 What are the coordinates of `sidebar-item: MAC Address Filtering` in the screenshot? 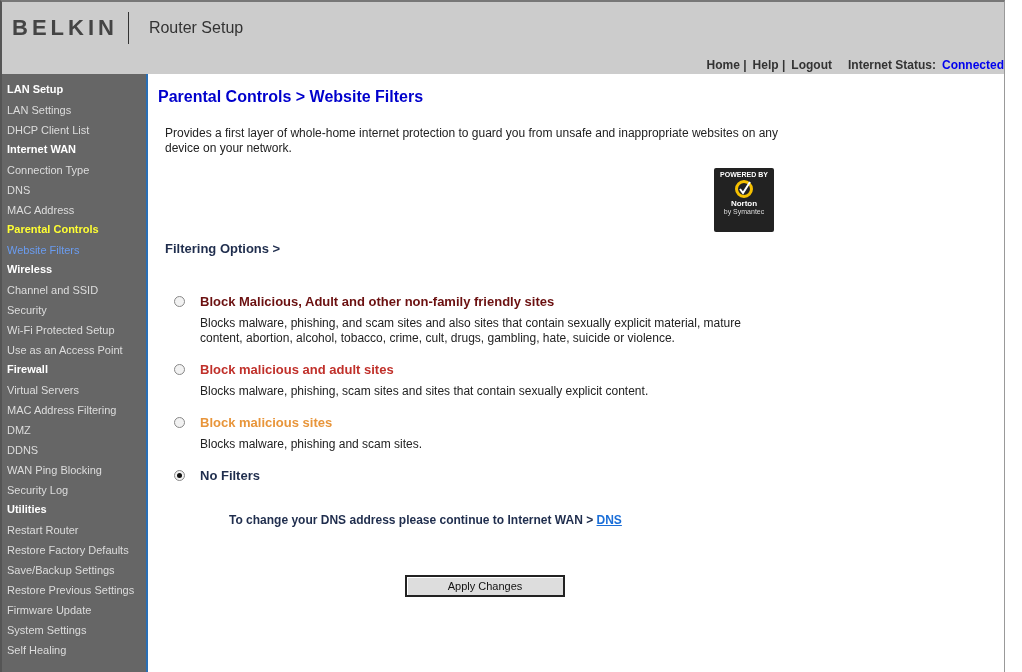 It's located at (76, 410).